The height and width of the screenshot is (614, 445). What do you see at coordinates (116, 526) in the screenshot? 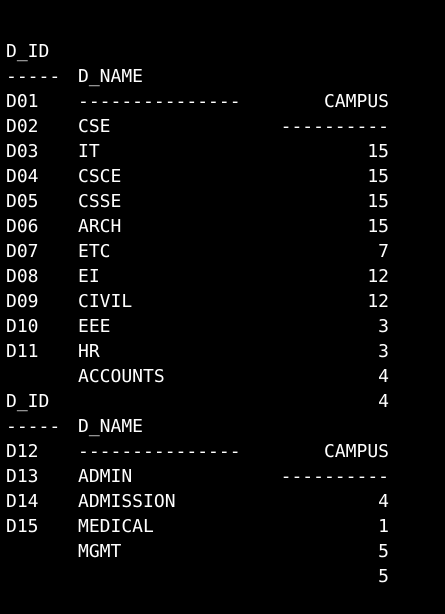
I see `cell-d-name: MEDICAL` at bounding box center [116, 526].